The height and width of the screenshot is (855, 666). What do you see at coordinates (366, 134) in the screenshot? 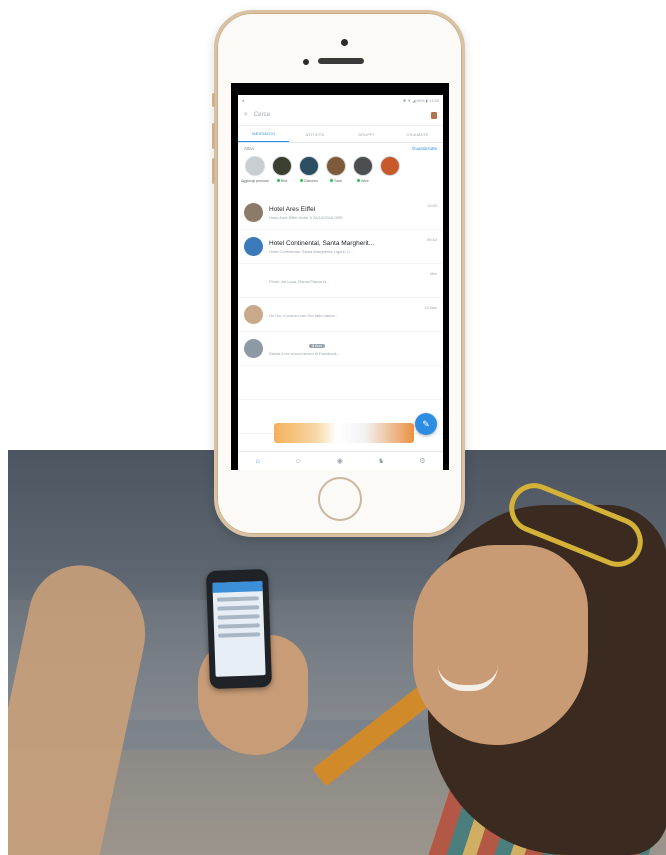
I see `tab-gruppi: GRUPPI` at bounding box center [366, 134].